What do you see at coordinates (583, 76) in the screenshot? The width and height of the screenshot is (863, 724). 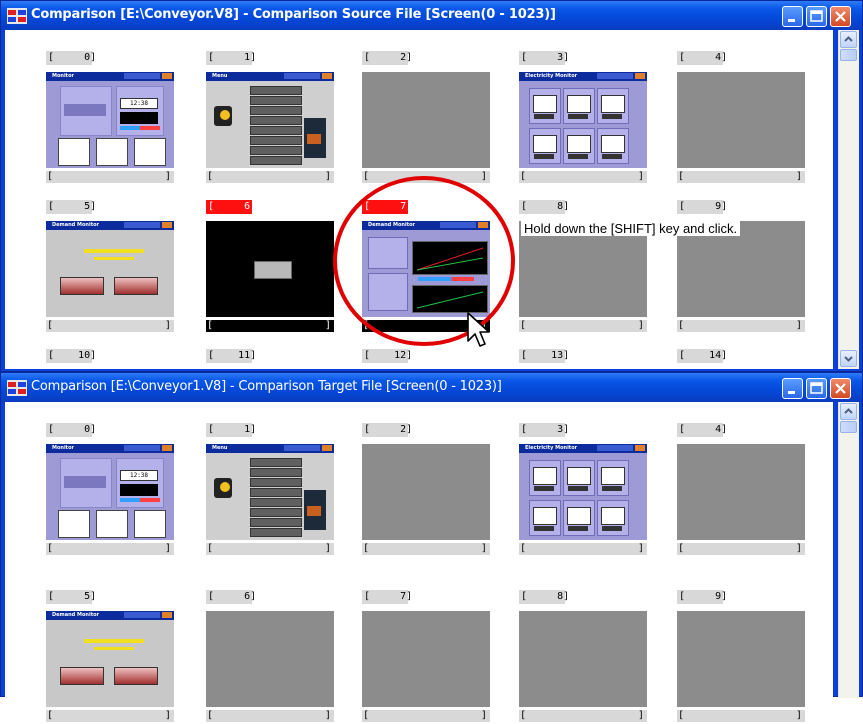 I see `preview-header: Electricity Monitor` at bounding box center [583, 76].